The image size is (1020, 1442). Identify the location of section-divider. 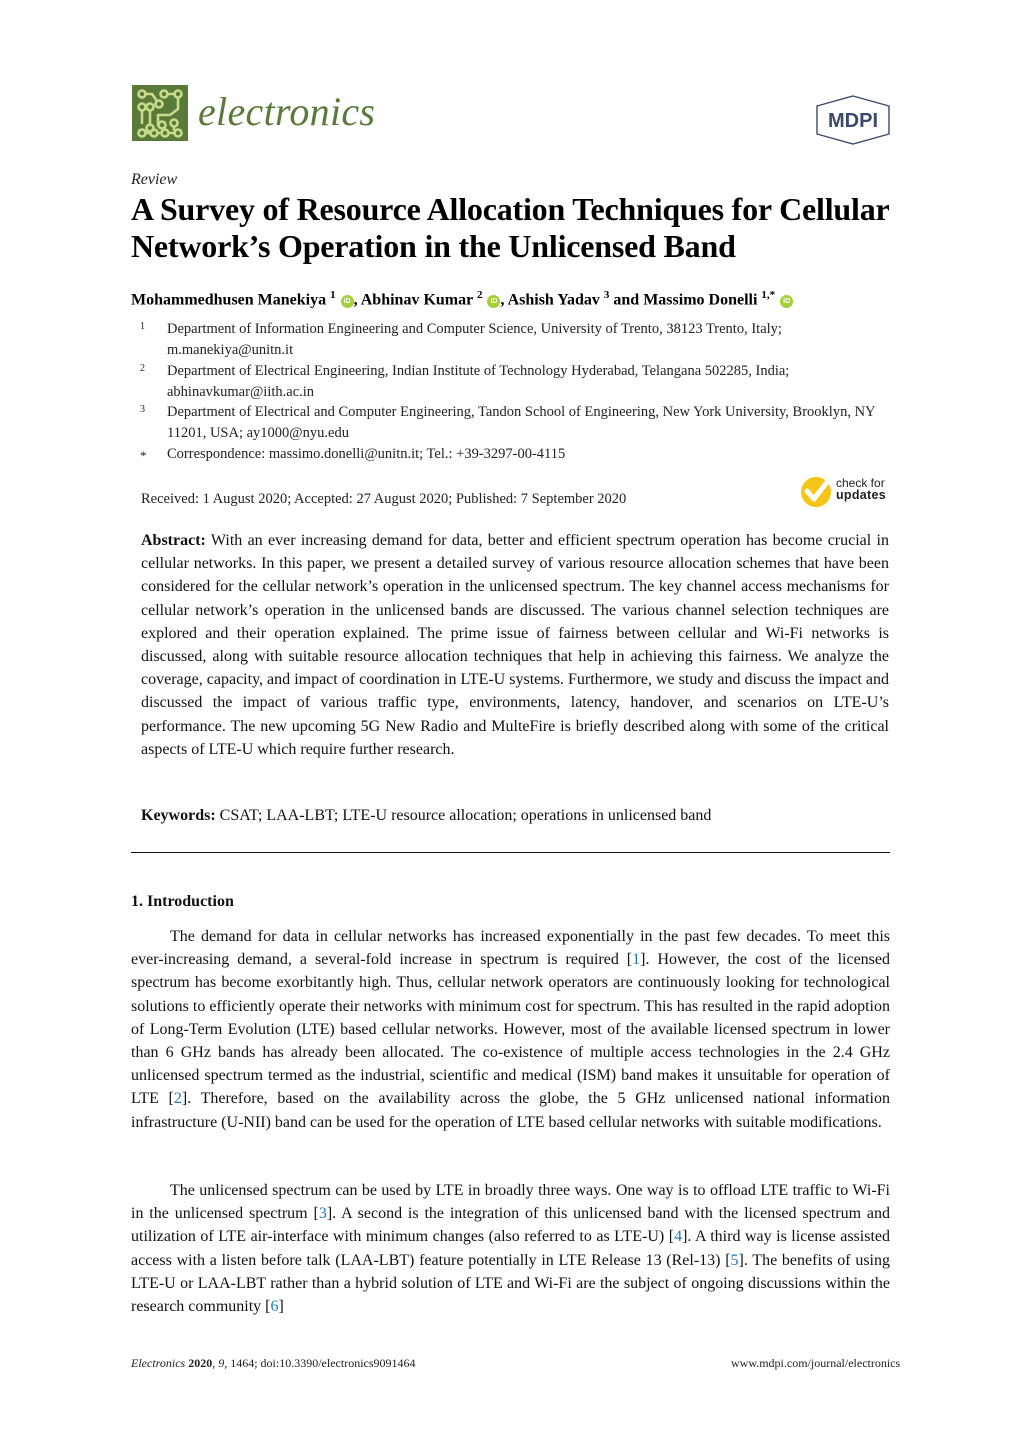
(510, 852).